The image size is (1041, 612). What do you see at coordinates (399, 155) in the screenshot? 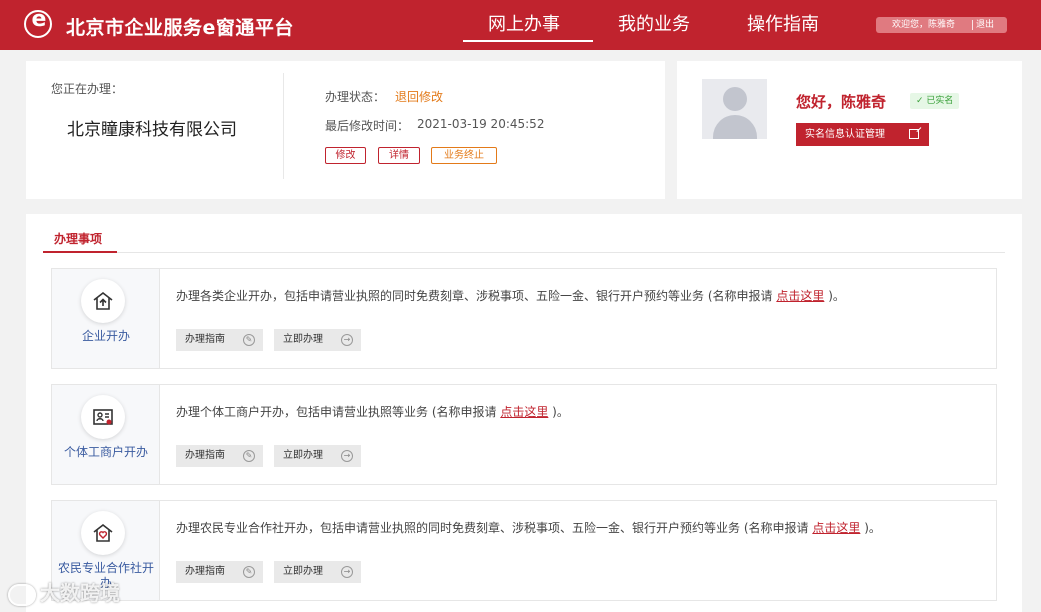
I see `details-button: 详情` at bounding box center [399, 155].